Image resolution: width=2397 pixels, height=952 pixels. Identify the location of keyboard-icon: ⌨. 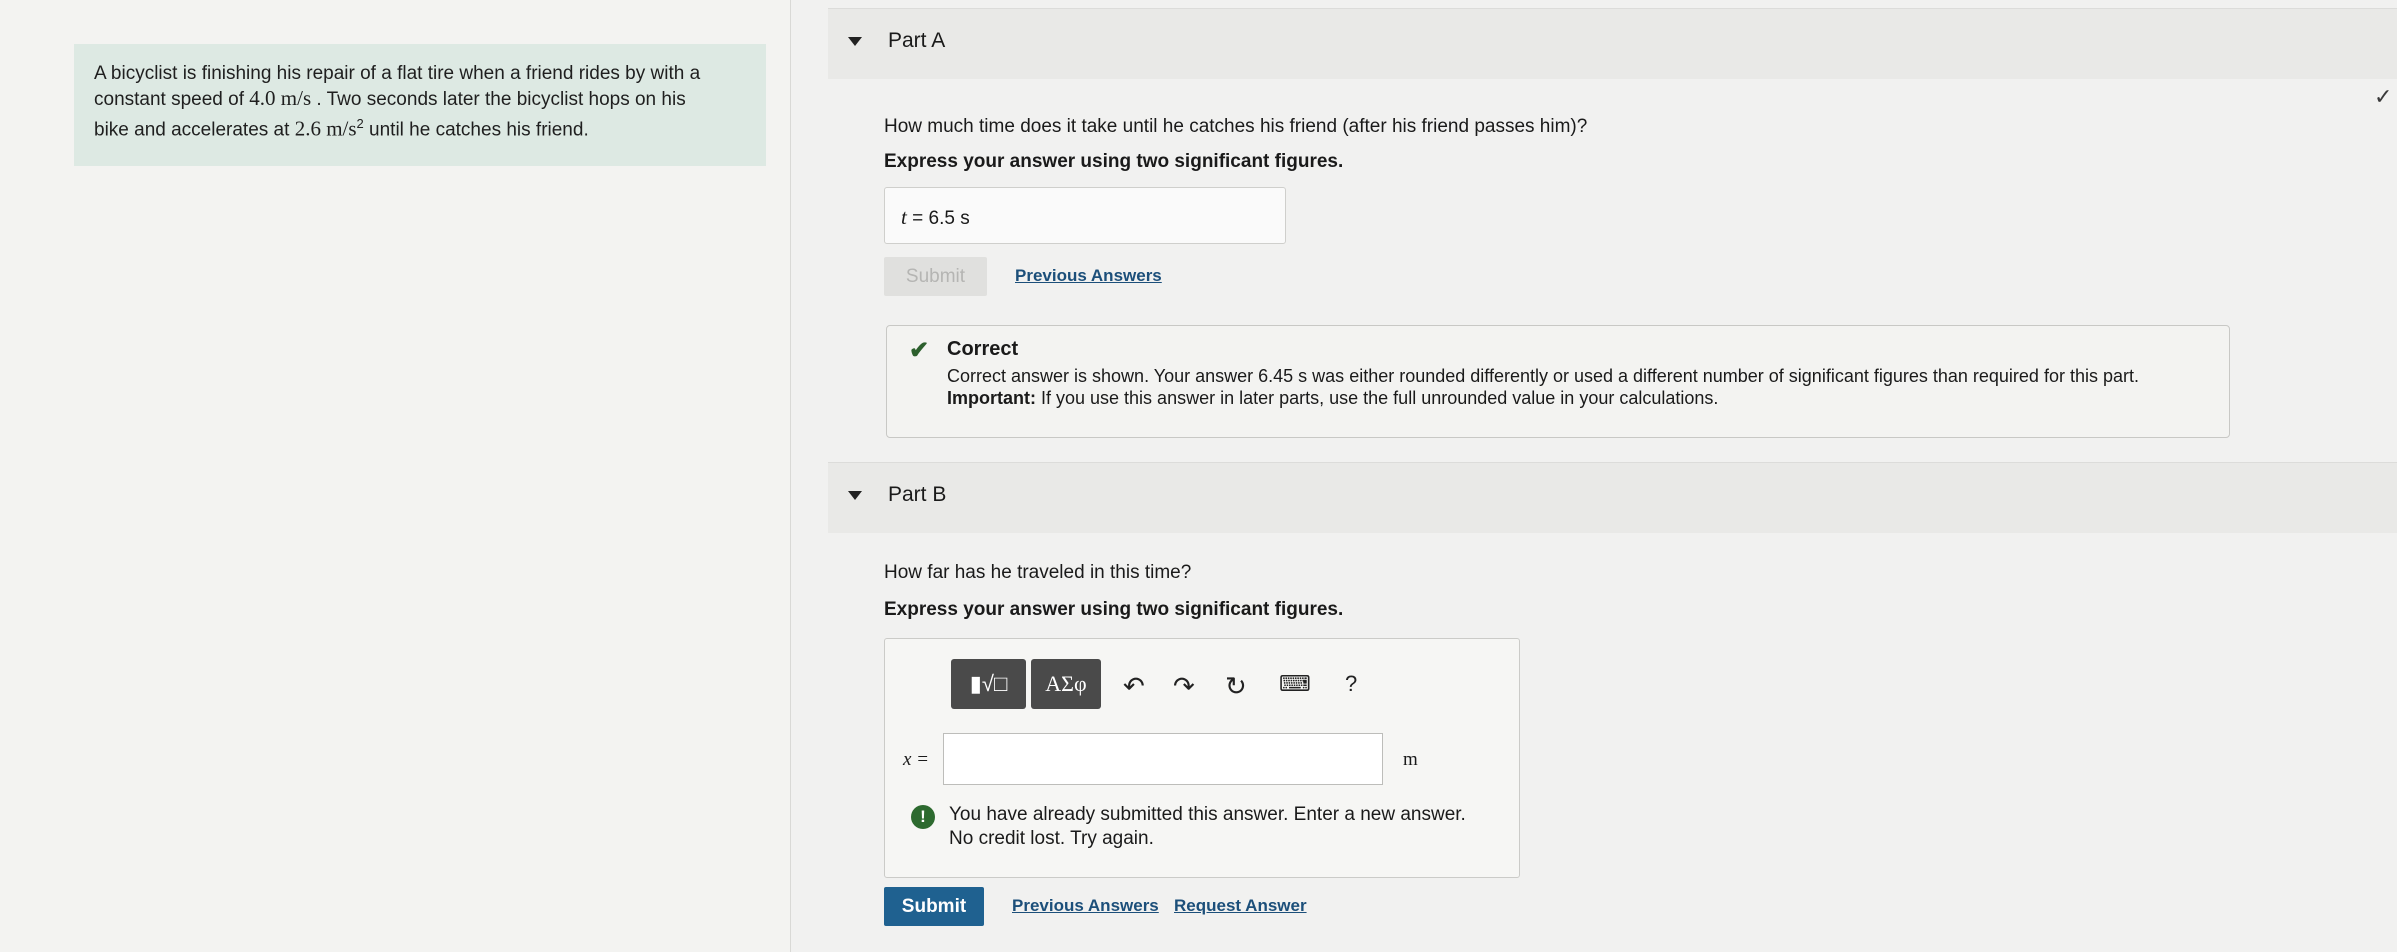
(1295, 684).